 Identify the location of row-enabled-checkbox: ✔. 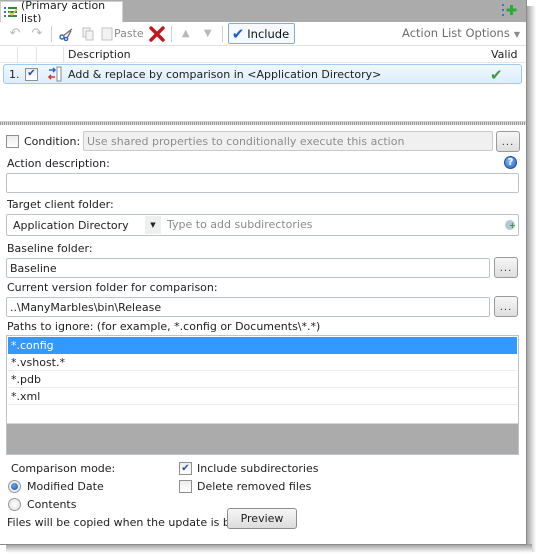
(31, 74).